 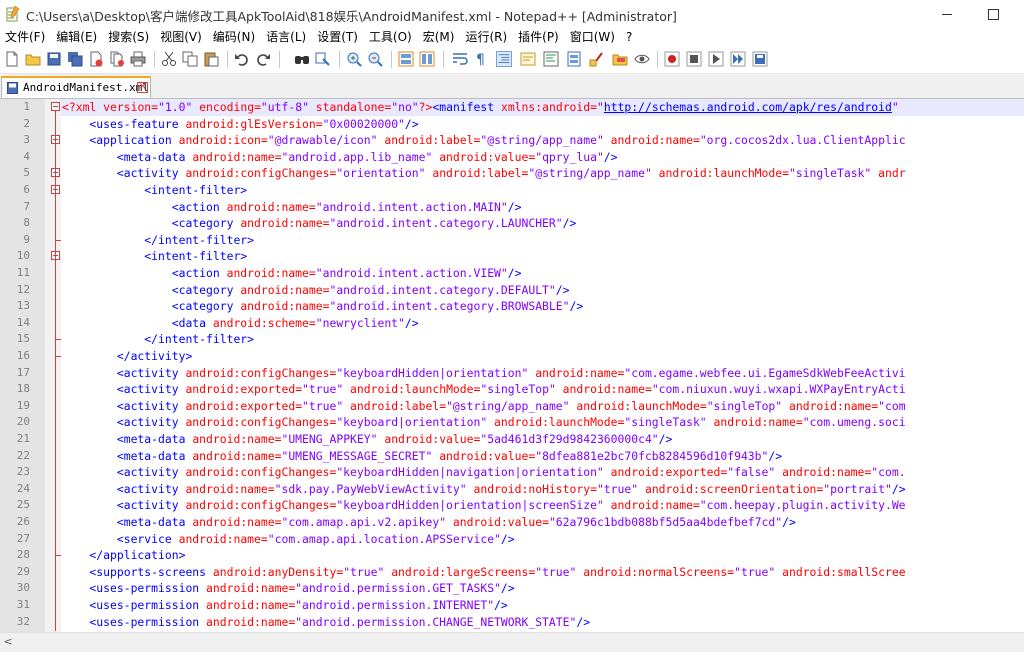 What do you see at coordinates (672, 59) in the screenshot?
I see `start-recording-icon` at bounding box center [672, 59].